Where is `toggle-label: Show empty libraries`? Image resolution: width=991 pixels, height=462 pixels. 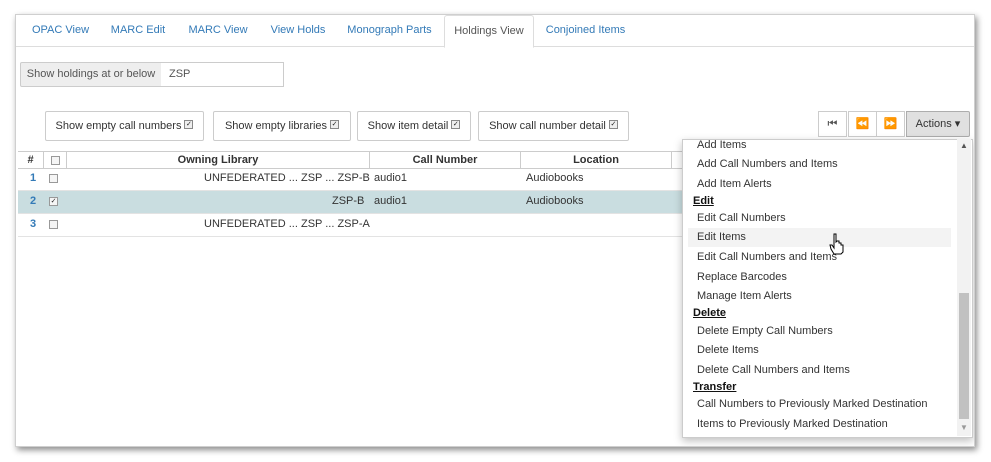 toggle-label: Show empty libraries is located at coordinates (276, 126).